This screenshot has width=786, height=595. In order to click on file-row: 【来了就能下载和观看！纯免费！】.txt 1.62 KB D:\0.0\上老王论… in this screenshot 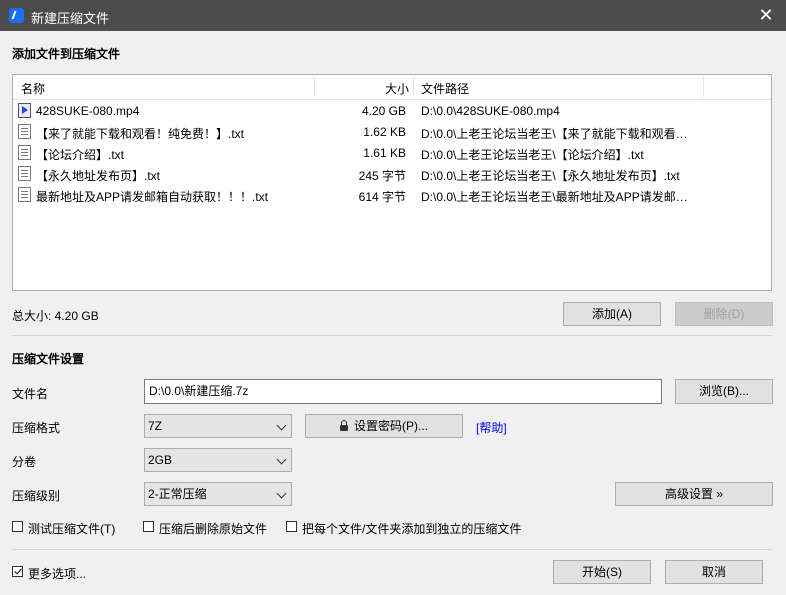, I will do `click(392, 132)`.